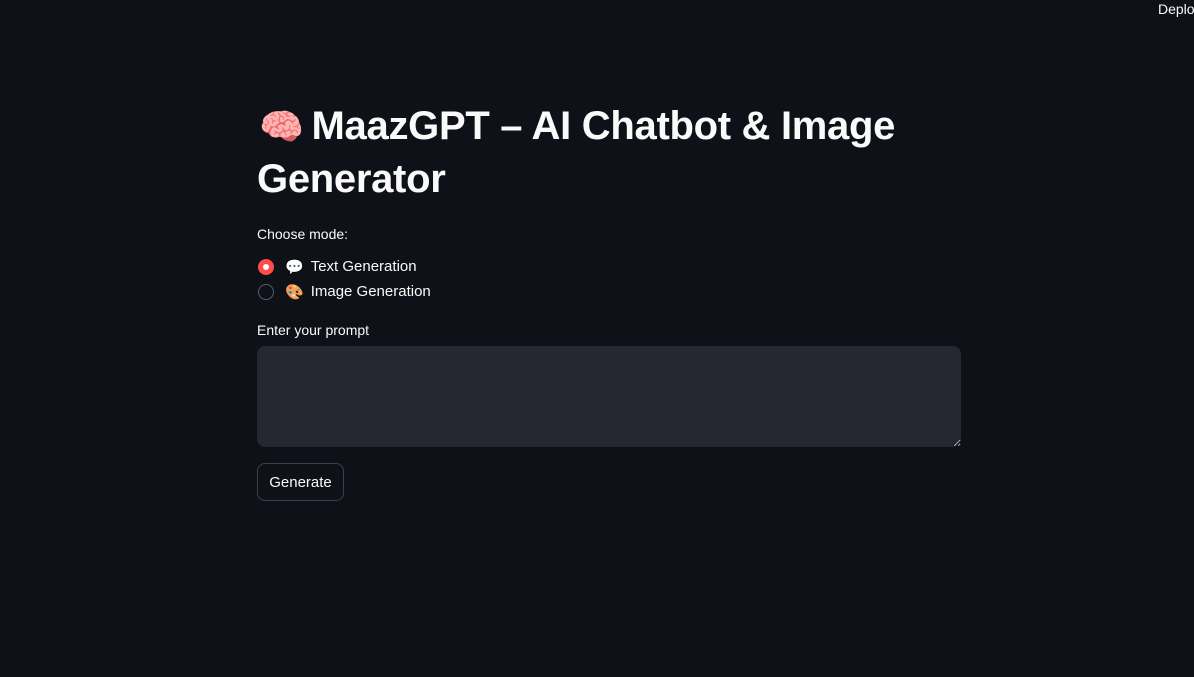 Image resolution: width=1194 pixels, height=677 pixels. I want to click on deploy-button: Deploy, so click(1176, 9).